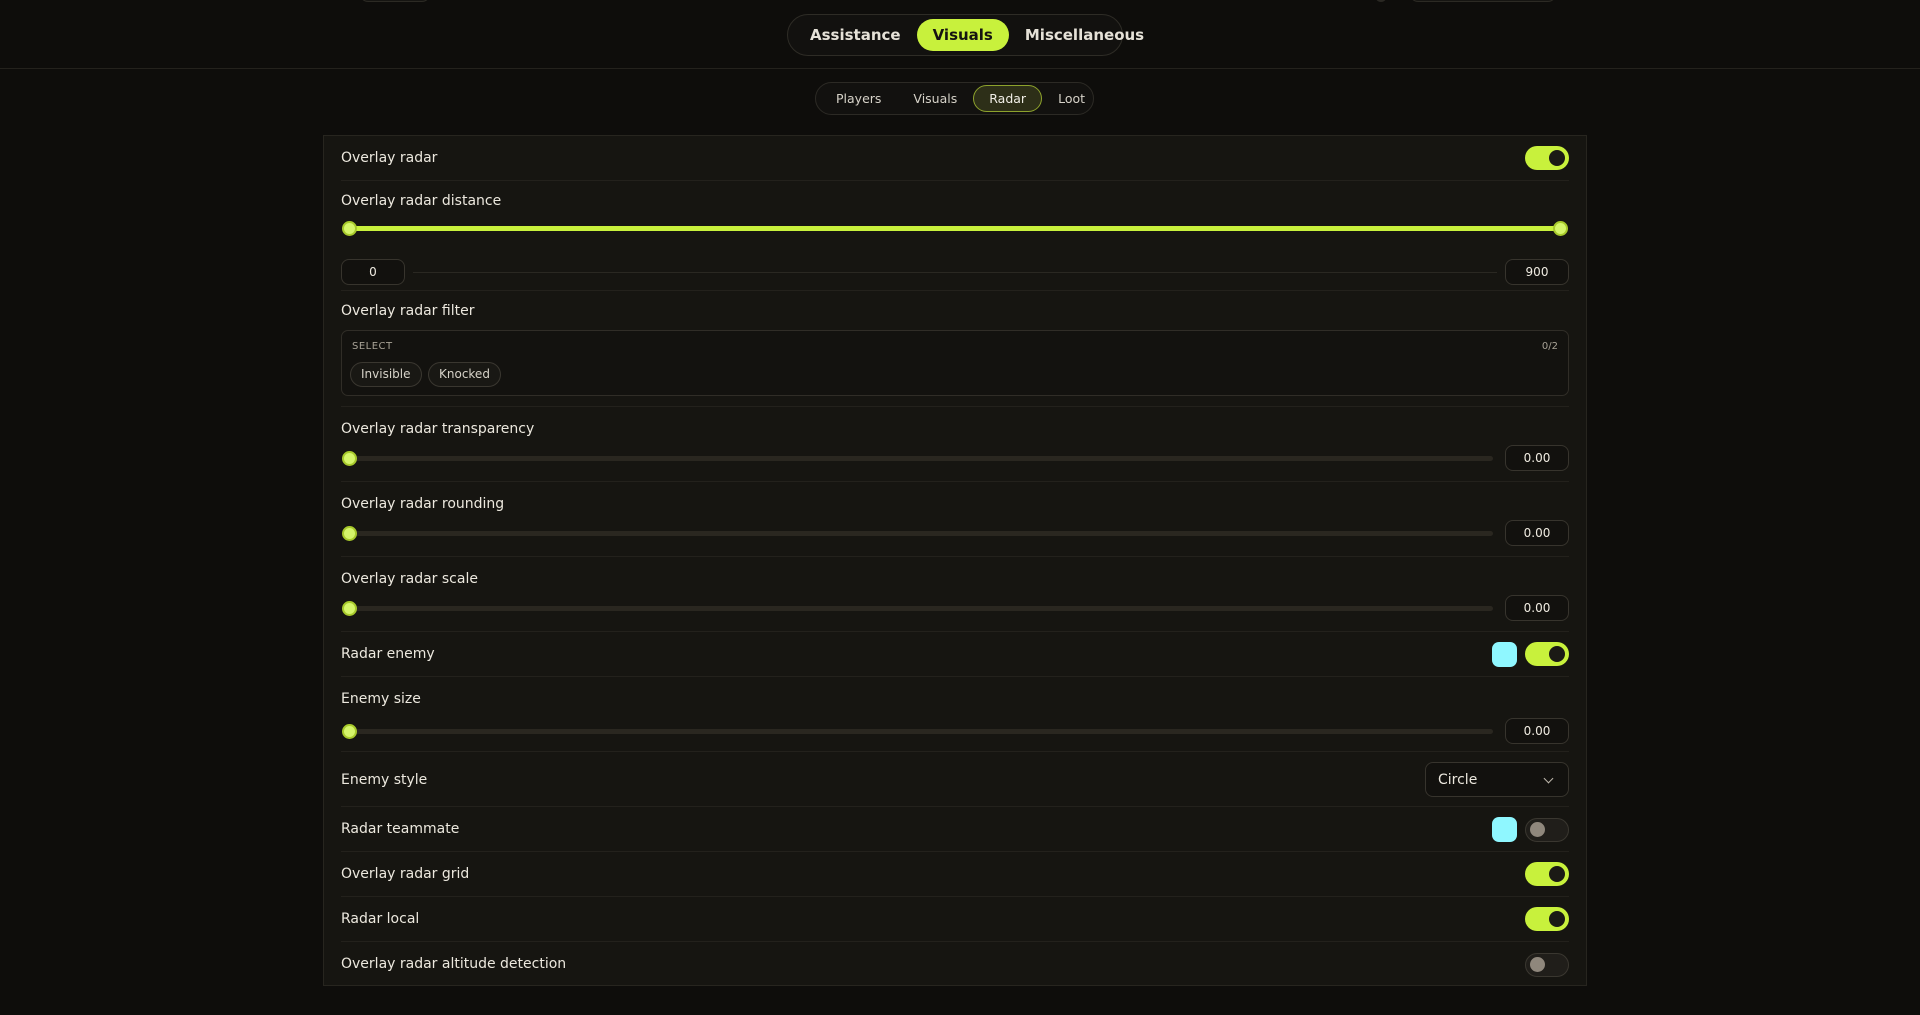  Describe the element at coordinates (1504, 654) in the screenshot. I see `radar-enemy-color-swatch` at that location.